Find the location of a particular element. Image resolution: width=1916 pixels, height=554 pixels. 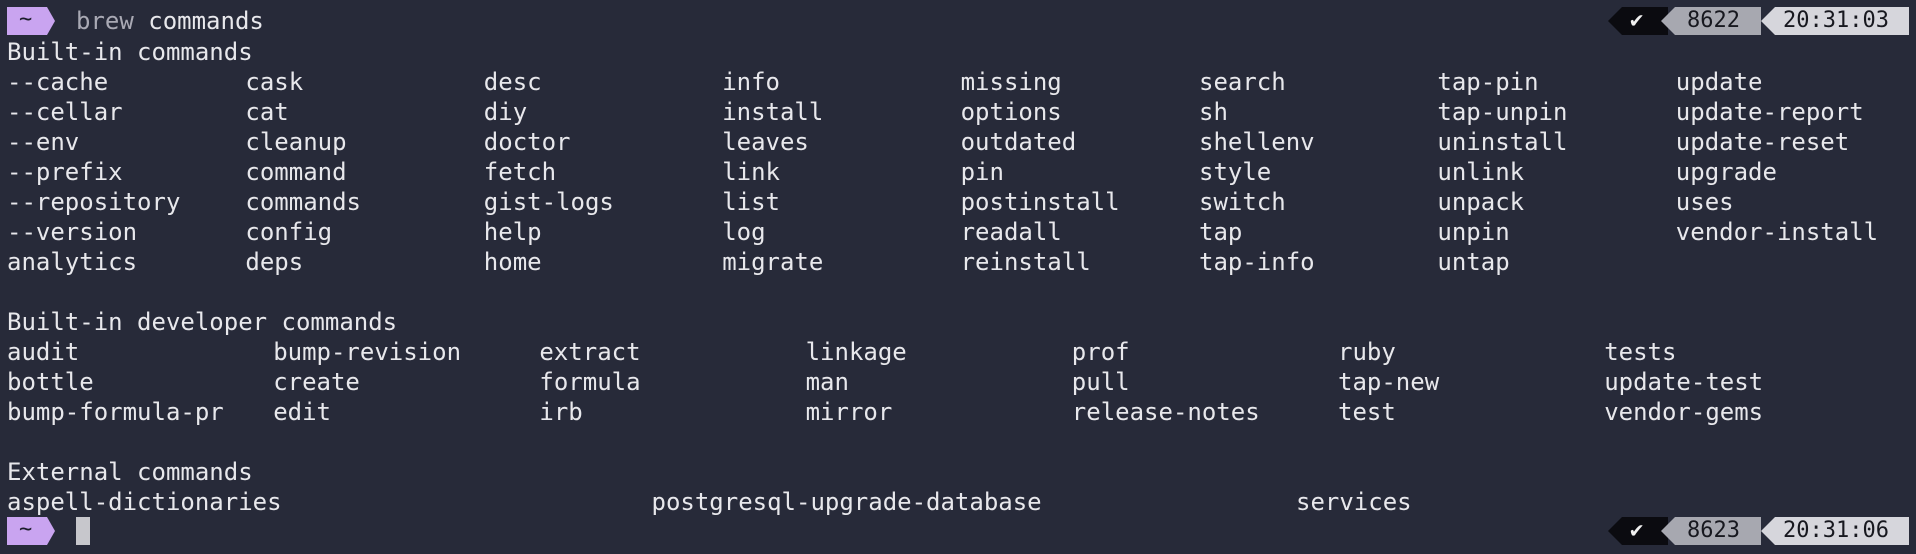

command-item: tap-new is located at coordinates (1389, 382).